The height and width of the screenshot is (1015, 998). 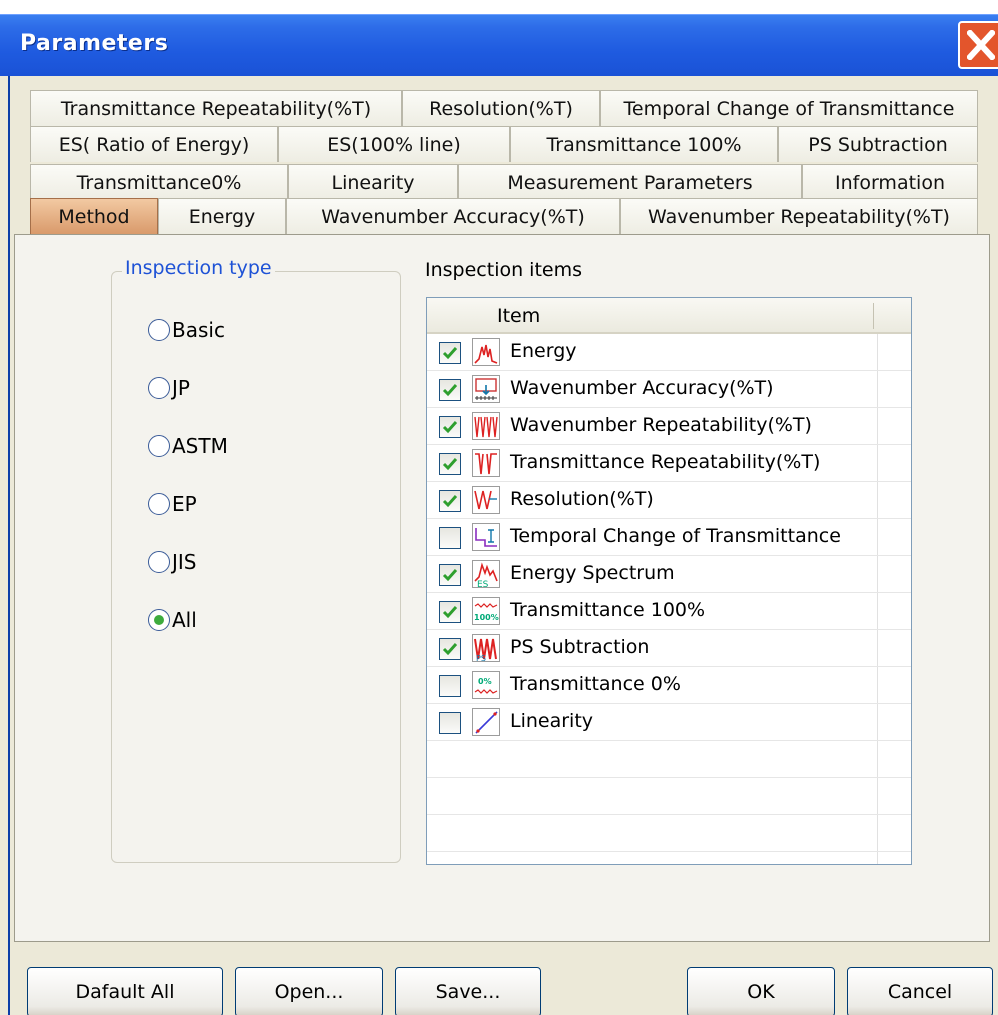 I want to click on radio-ep: EP, so click(x=172, y=504).